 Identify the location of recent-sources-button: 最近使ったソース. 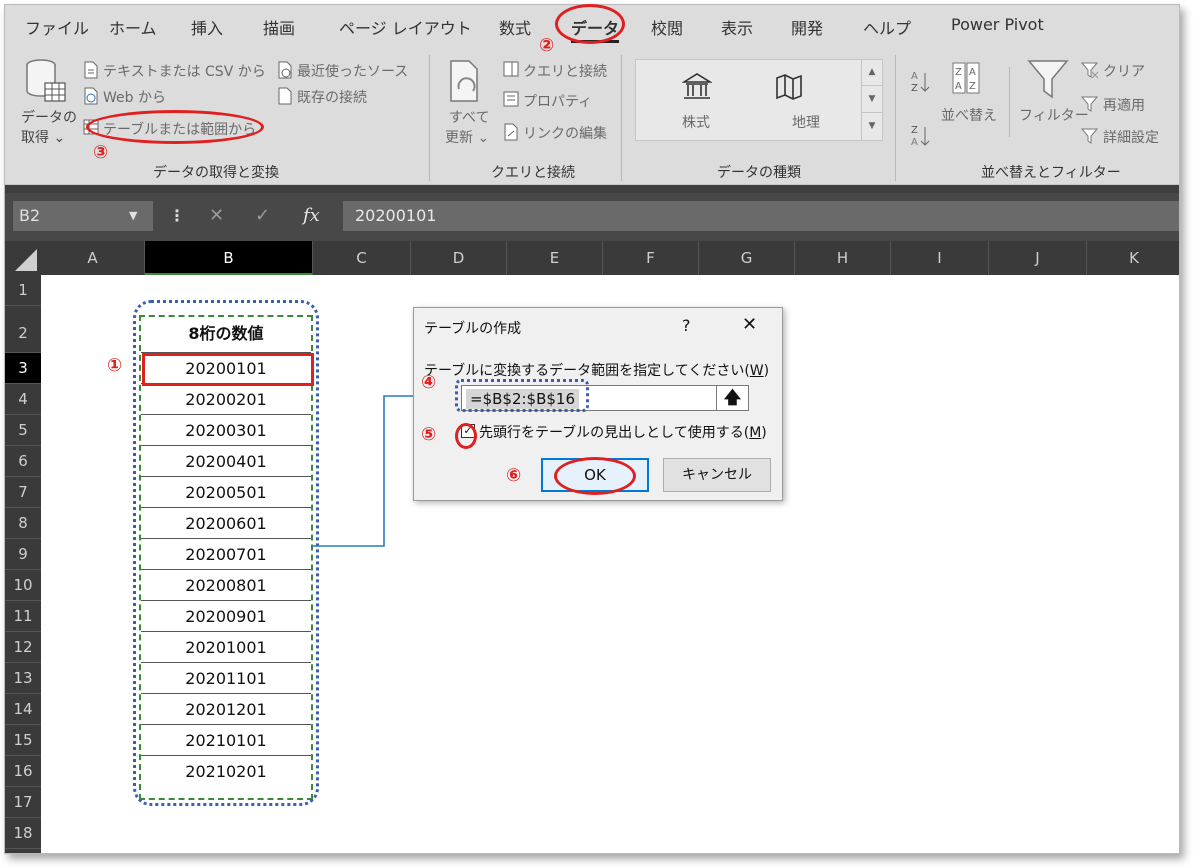
(352, 71).